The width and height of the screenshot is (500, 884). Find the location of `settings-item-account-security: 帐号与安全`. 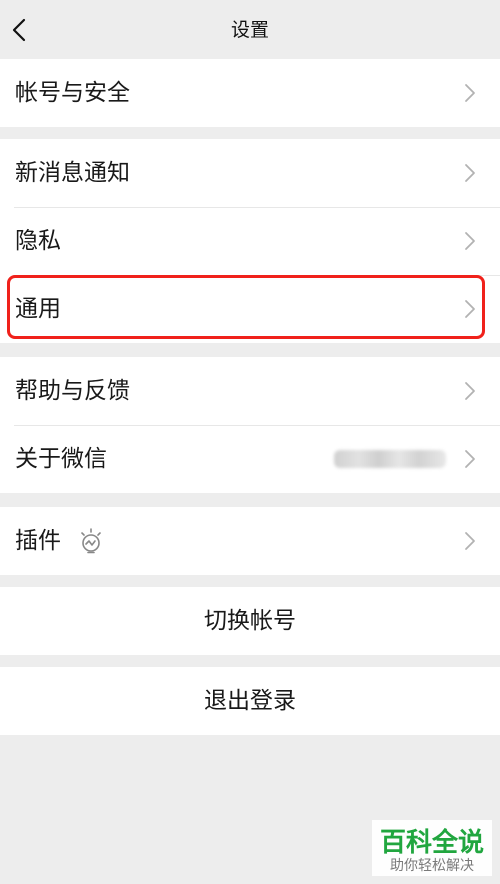

settings-item-account-security: 帐号与安全 is located at coordinates (250, 93).